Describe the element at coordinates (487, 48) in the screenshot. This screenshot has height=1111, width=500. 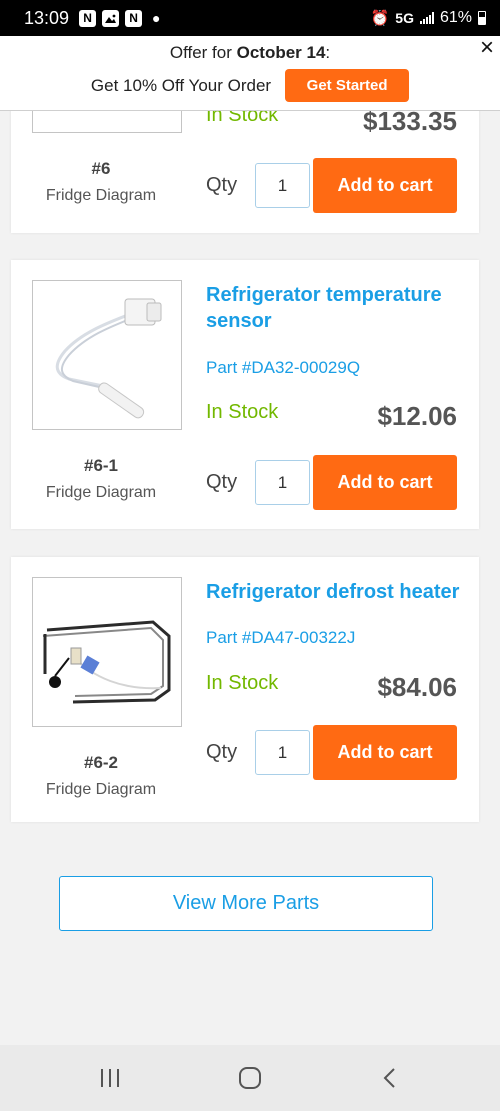
I see `close-icon: ×` at that location.